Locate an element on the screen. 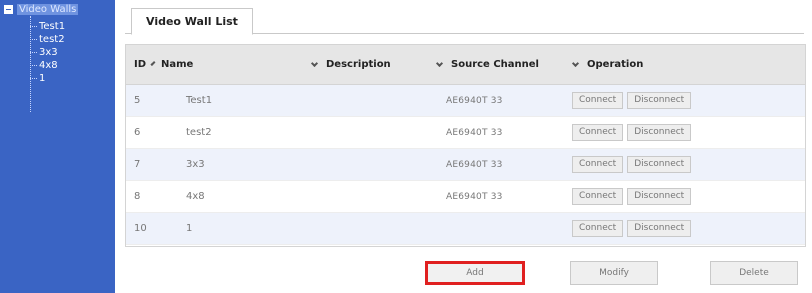 The width and height of the screenshot is (812, 293). cell-id: 7 is located at coordinates (137, 164).